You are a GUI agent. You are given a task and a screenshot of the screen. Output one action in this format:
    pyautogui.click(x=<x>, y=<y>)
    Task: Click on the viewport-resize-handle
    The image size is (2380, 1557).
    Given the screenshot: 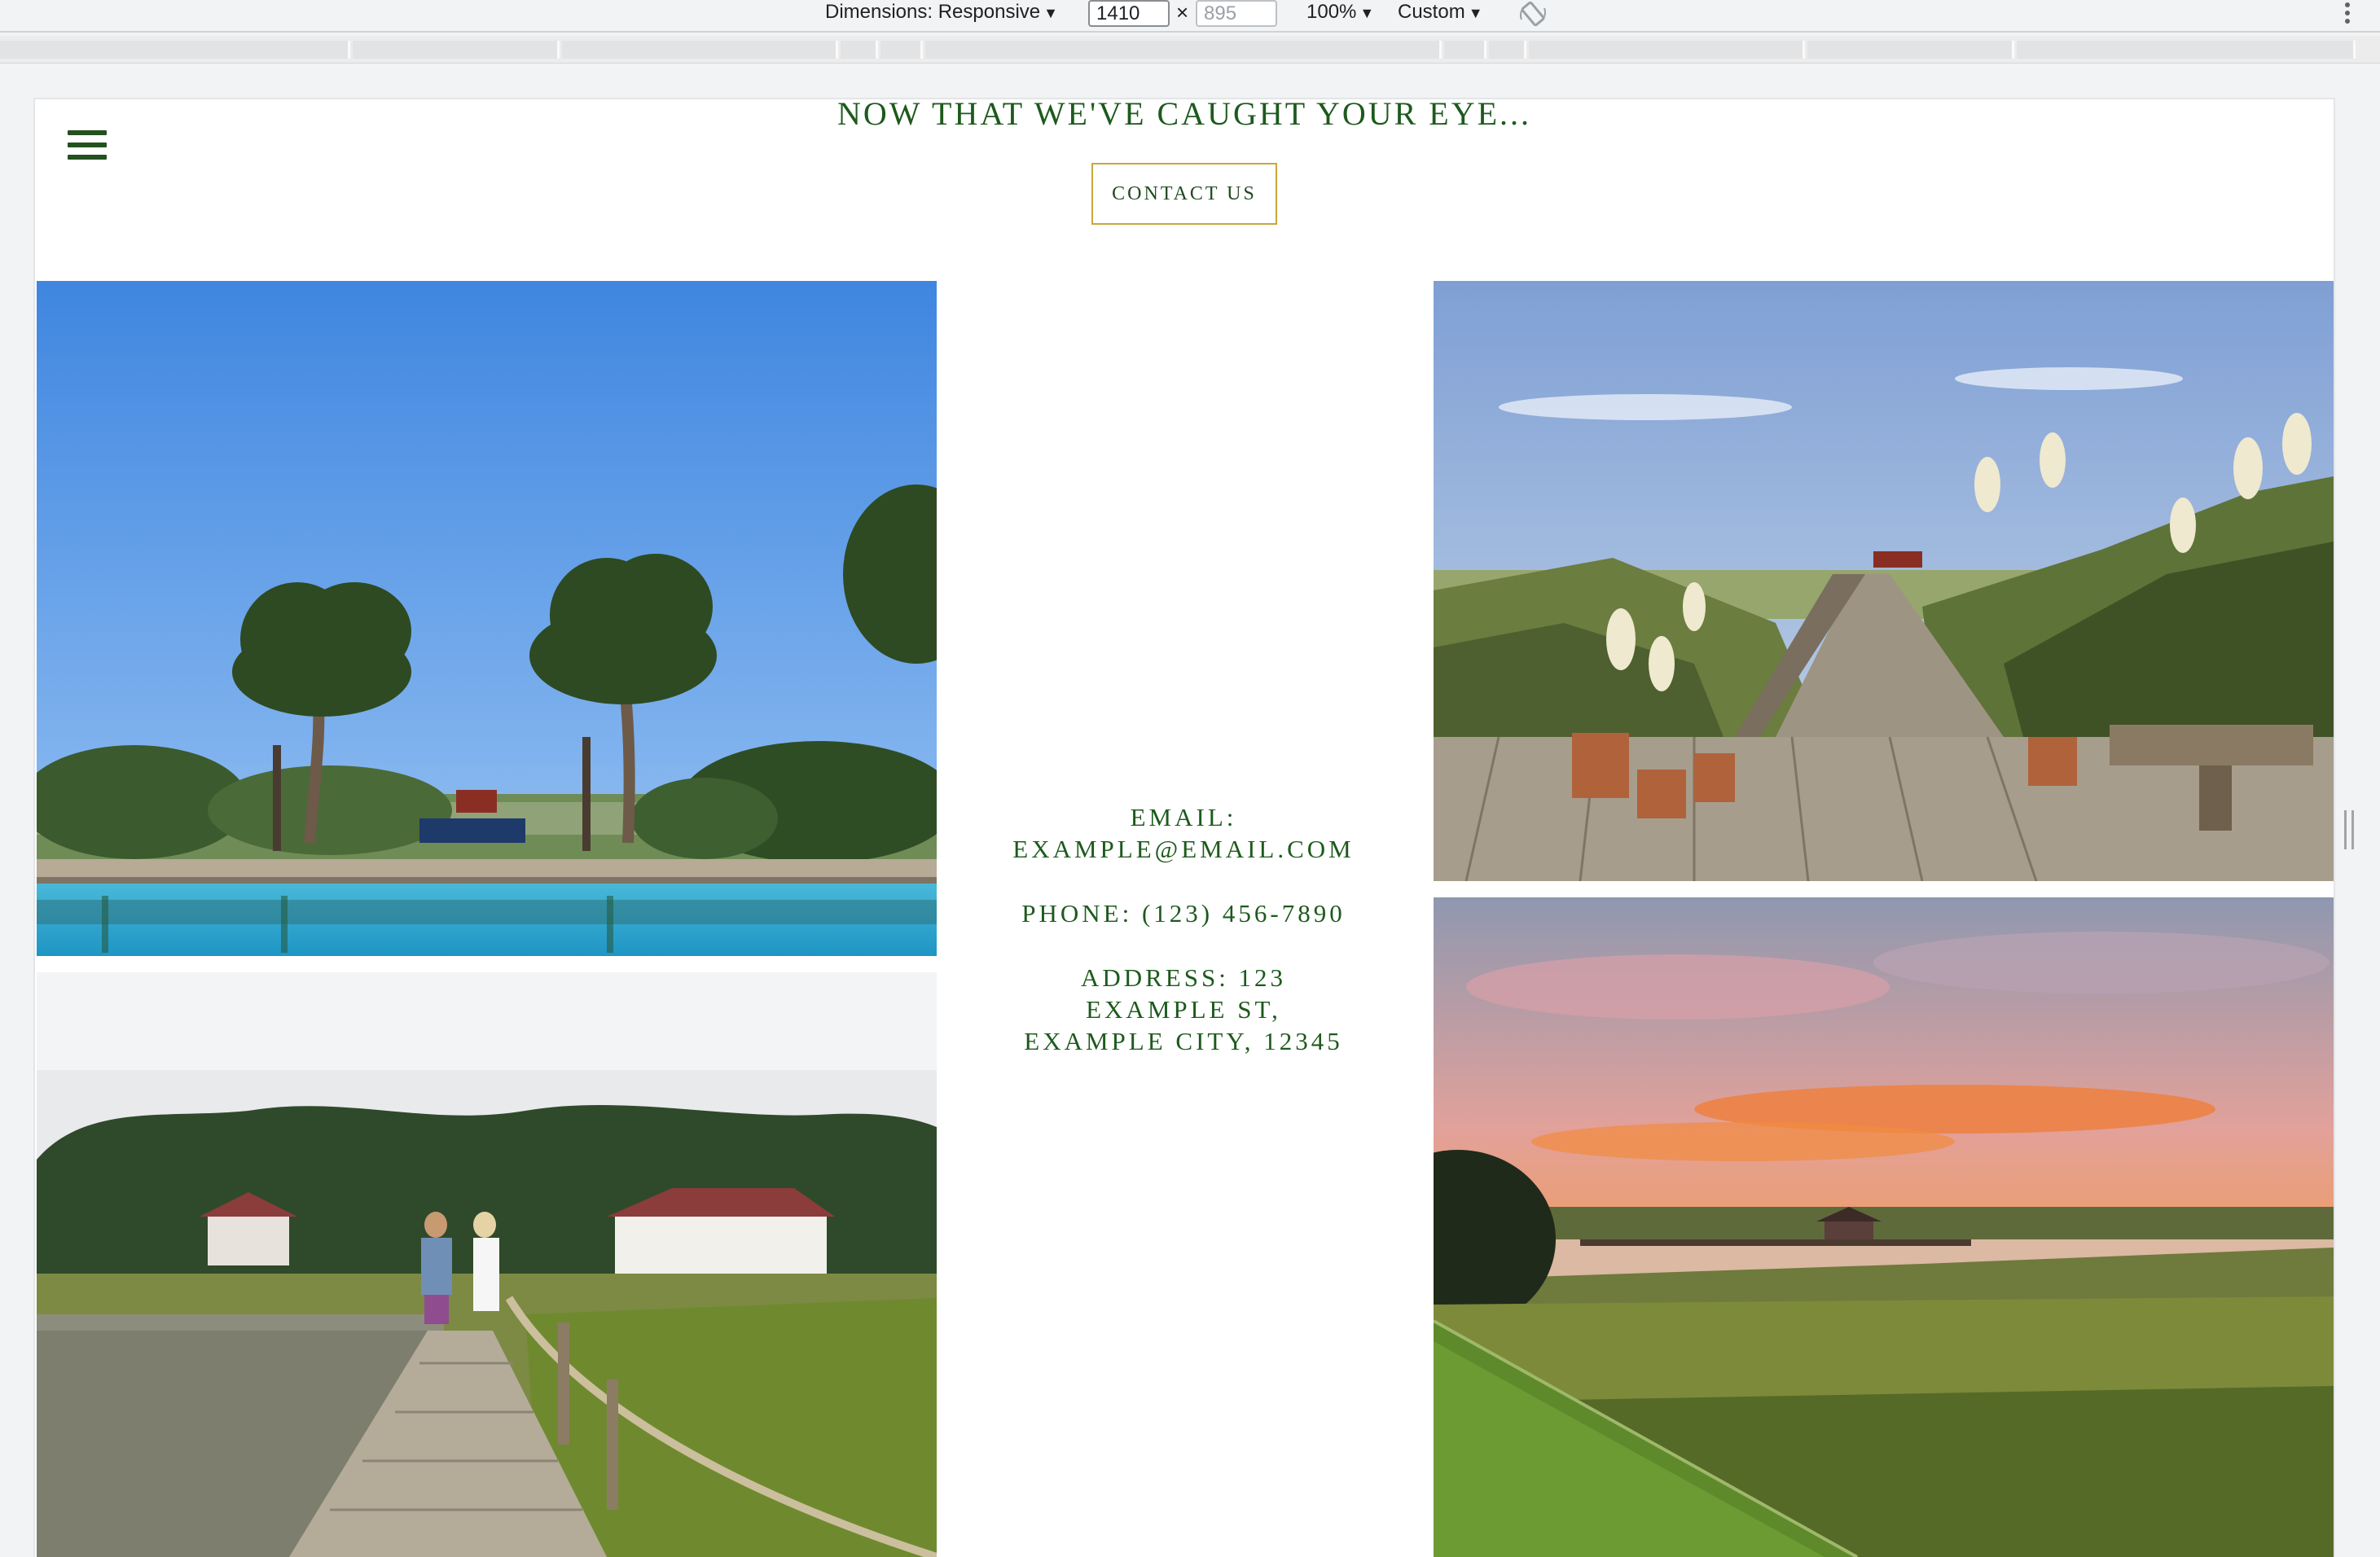 What is the action you would take?
    pyautogui.click(x=2349, y=829)
    